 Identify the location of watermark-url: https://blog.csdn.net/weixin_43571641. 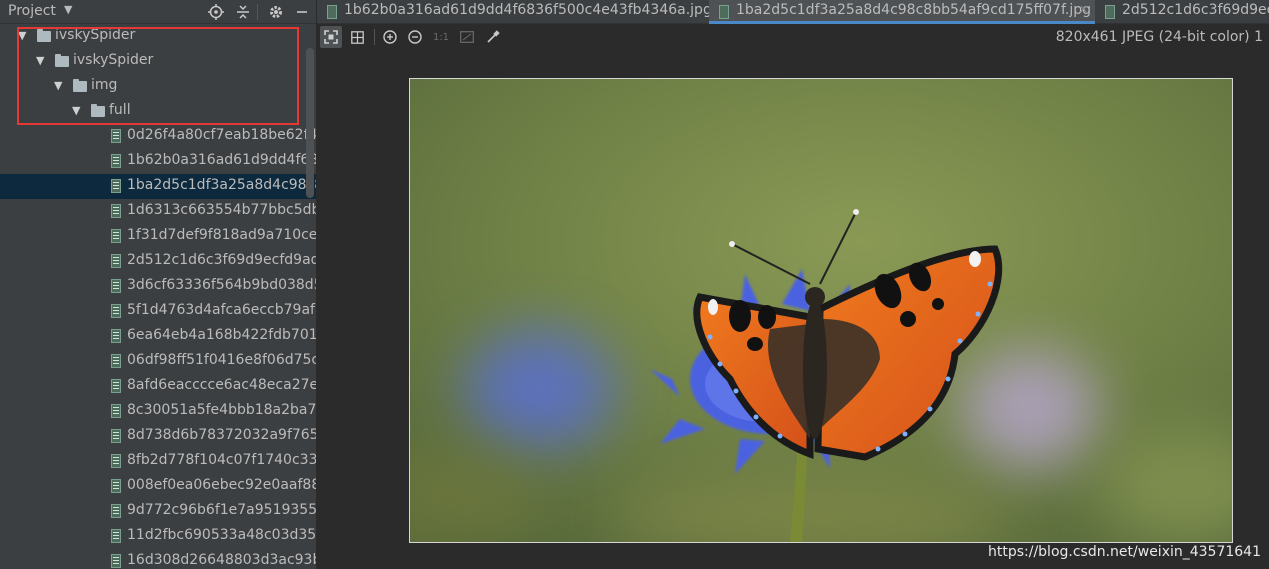
(1124, 552).